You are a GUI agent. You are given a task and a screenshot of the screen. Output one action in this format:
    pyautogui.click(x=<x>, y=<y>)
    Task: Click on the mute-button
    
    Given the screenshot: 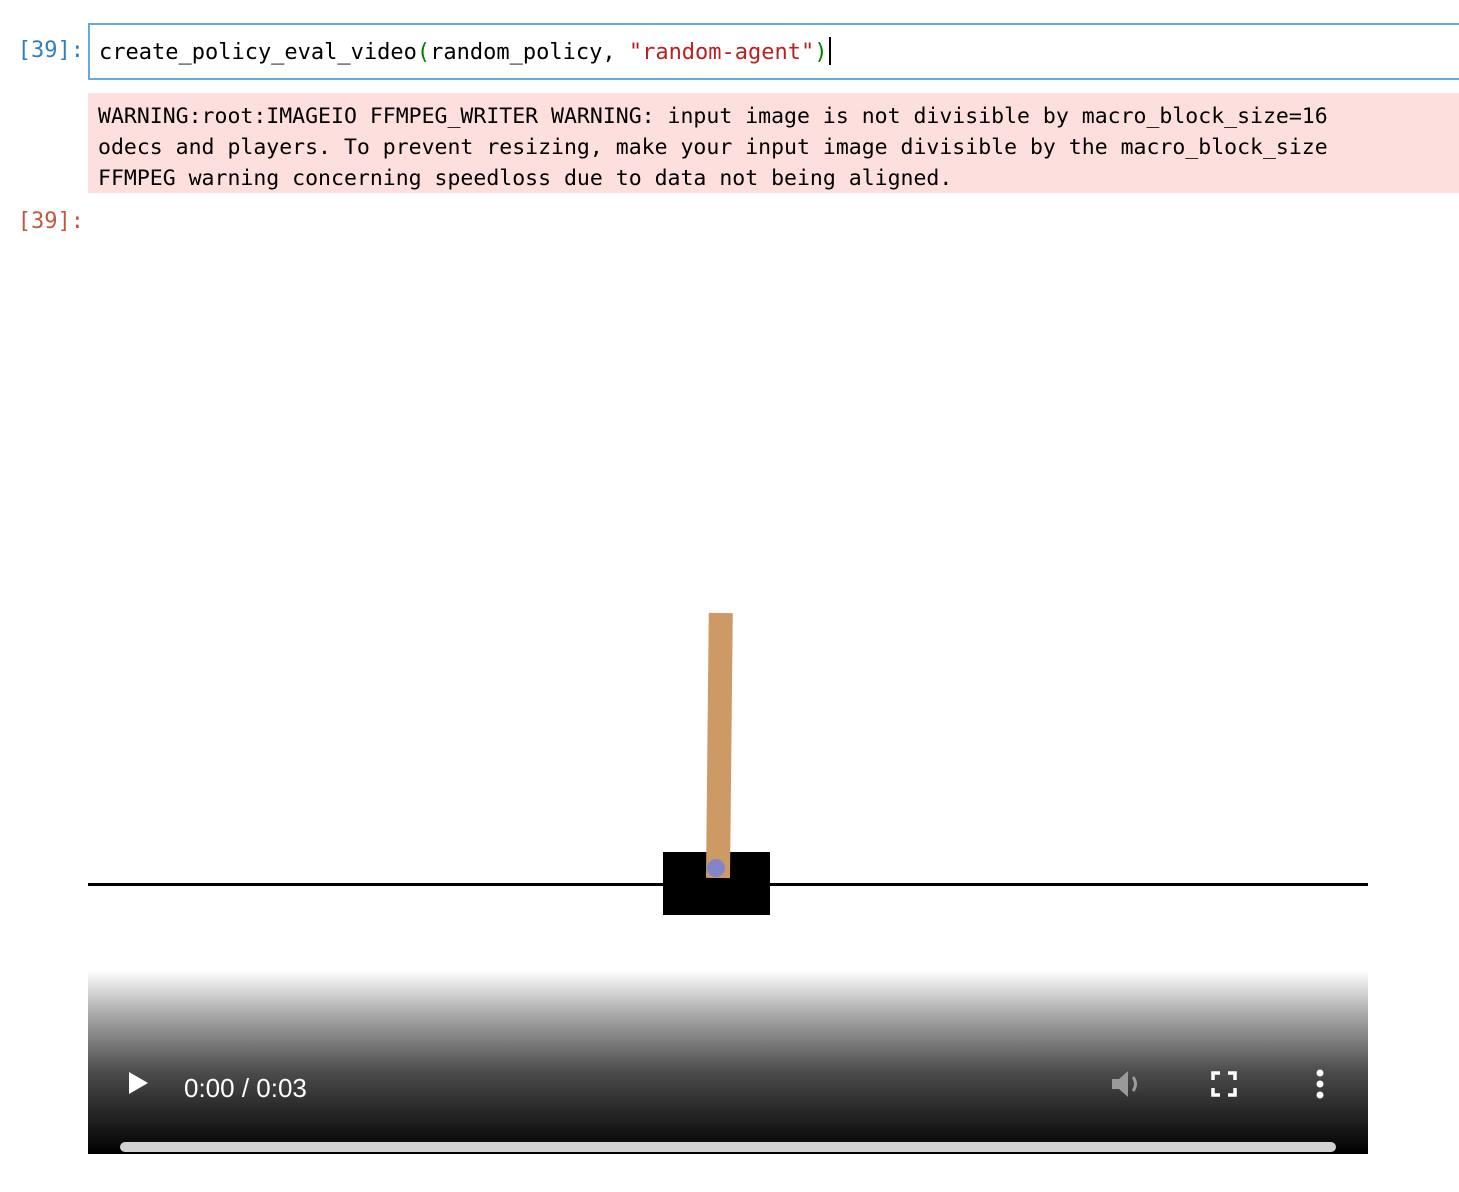 What is the action you would take?
    pyautogui.click(x=1128, y=1084)
    